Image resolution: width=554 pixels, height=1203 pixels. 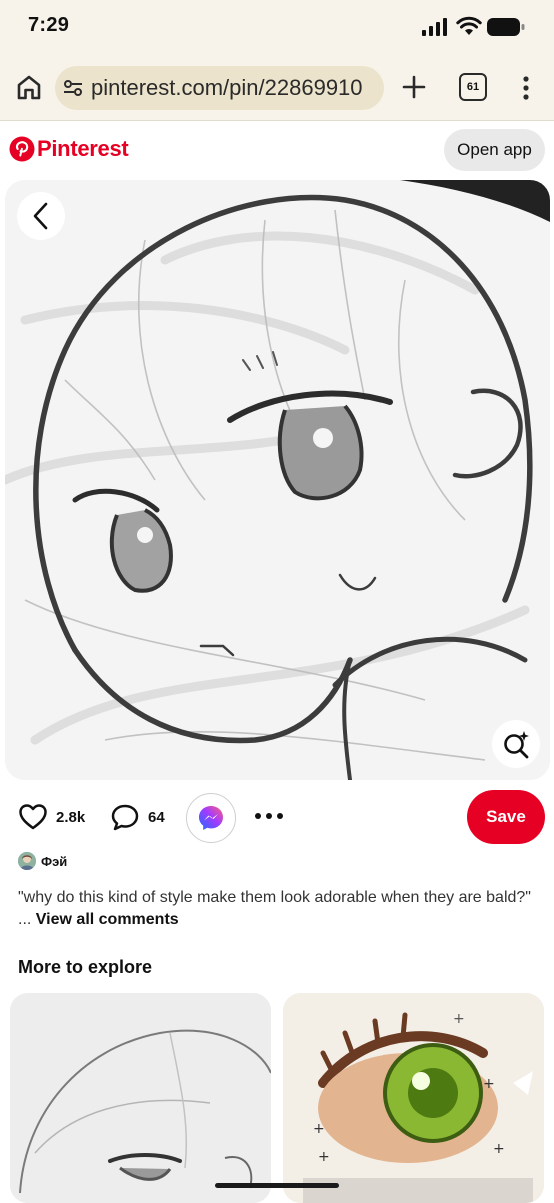 I want to click on chevron-left-icon, so click(x=40, y=216).